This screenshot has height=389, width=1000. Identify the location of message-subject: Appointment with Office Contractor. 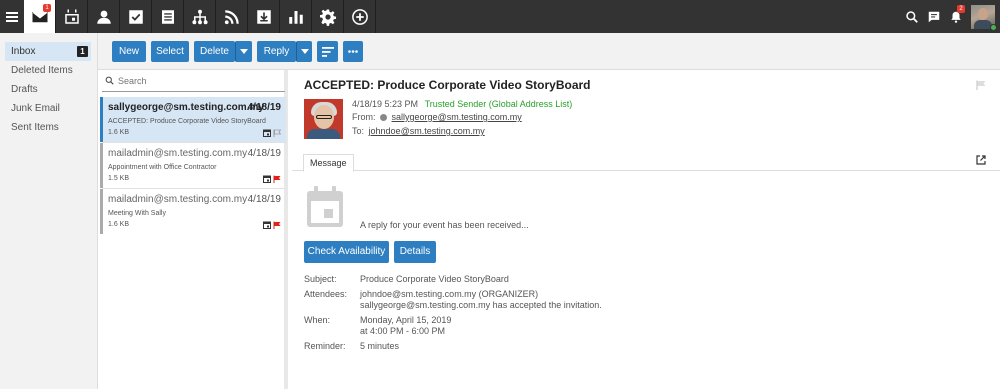
(162, 167).